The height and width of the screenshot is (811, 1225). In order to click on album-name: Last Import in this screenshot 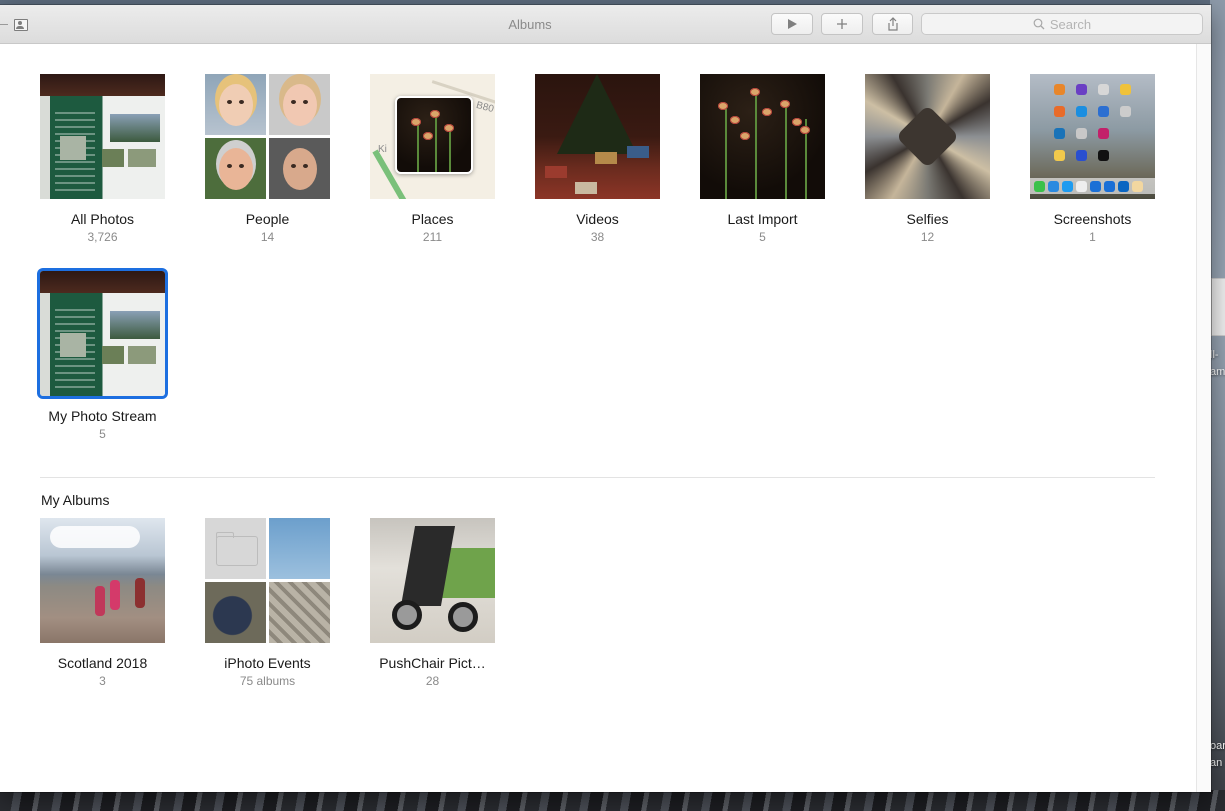, I will do `click(762, 219)`.